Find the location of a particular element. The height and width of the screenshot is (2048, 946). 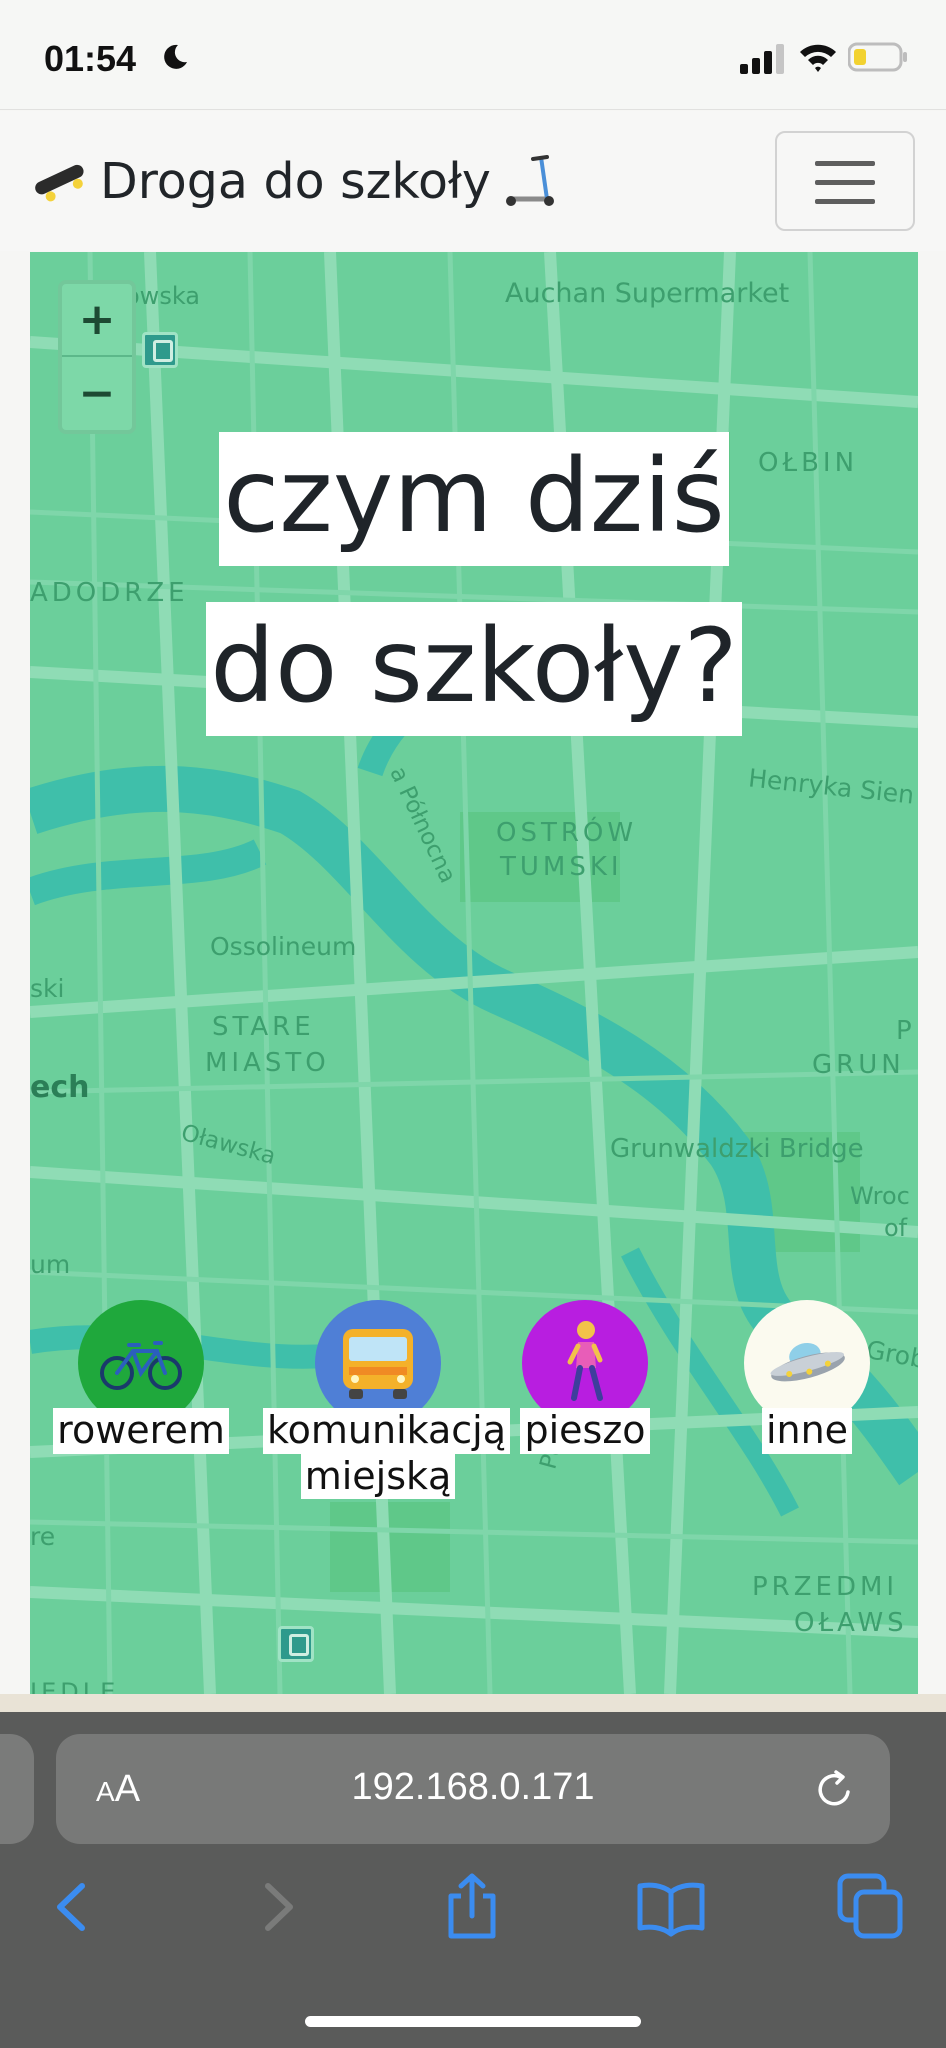

zoom-control: + − is located at coordinates (97, 357).